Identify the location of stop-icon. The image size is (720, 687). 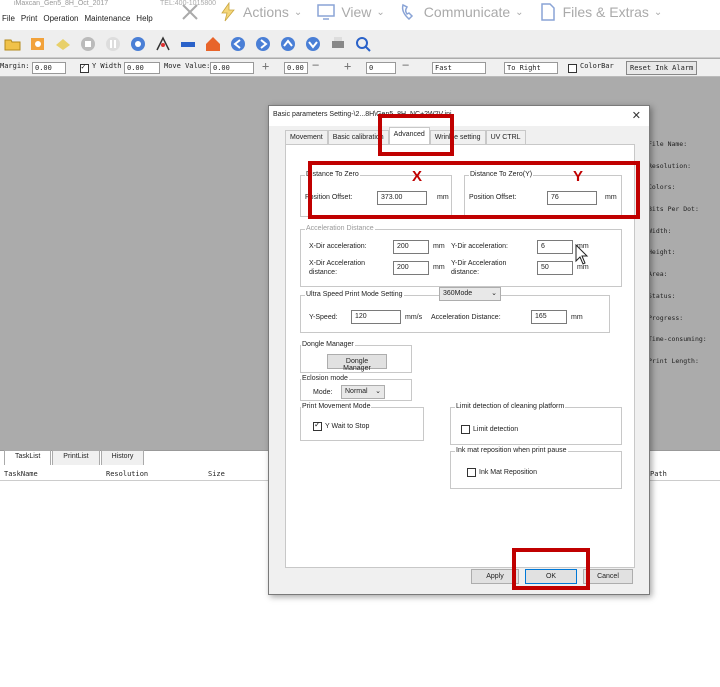
(88, 44).